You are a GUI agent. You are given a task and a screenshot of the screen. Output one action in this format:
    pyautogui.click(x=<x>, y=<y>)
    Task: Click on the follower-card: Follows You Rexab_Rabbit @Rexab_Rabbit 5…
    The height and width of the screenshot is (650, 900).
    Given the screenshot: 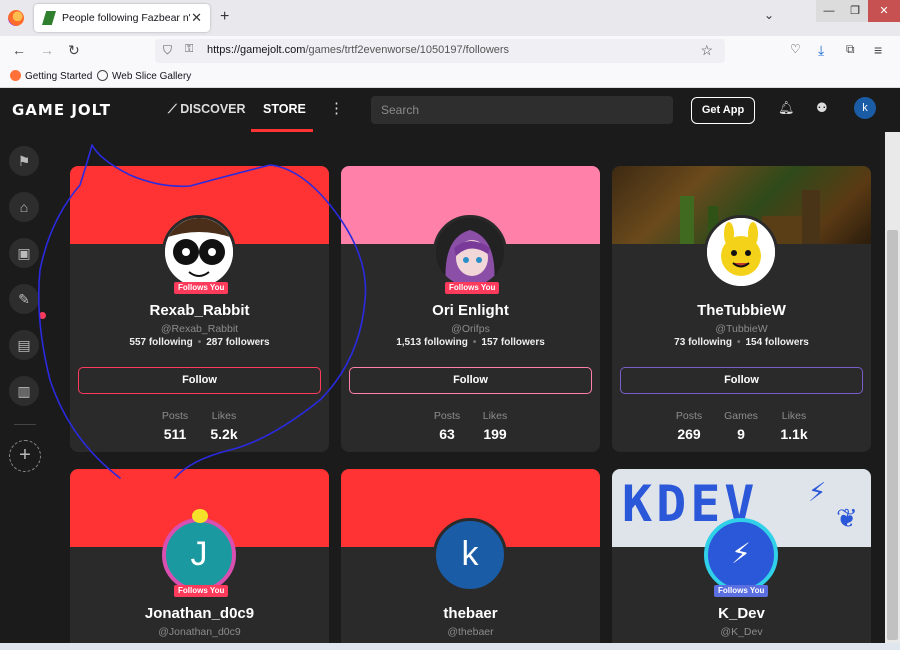 What is the action you would take?
    pyautogui.click(x=199, y=309)
    